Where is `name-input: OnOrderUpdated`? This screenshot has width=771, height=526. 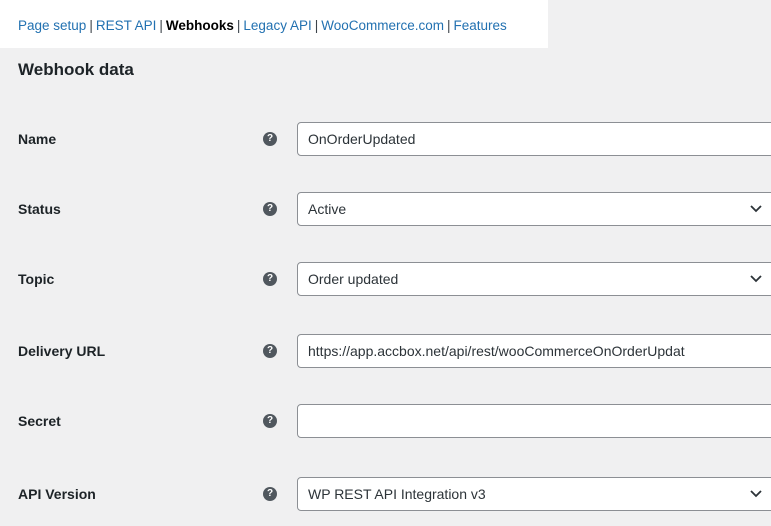 name-input: OnOrderUpdated is located at coordinates (534, 139).